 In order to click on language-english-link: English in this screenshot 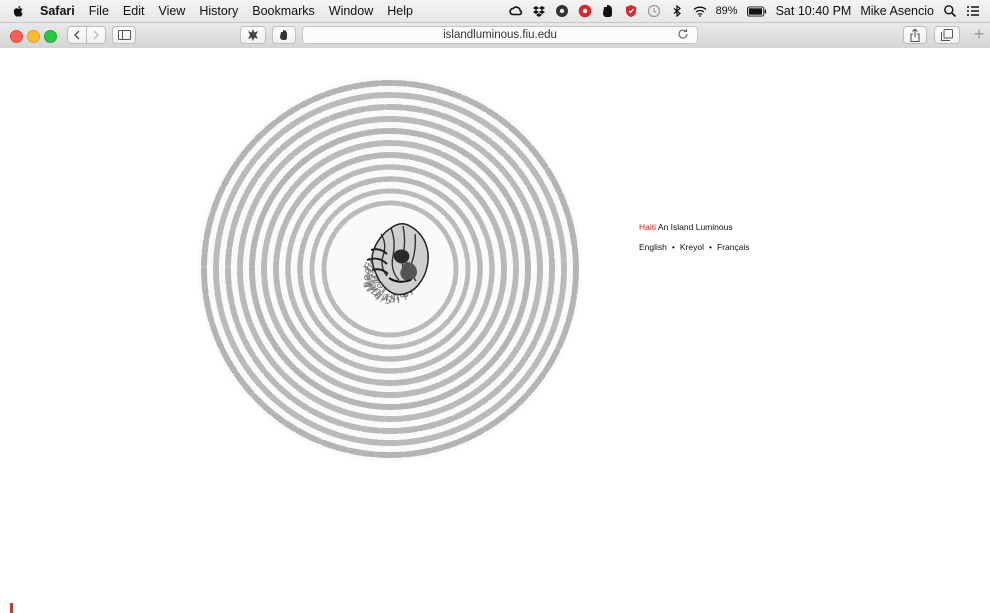, I will do `click(653, 247)`.